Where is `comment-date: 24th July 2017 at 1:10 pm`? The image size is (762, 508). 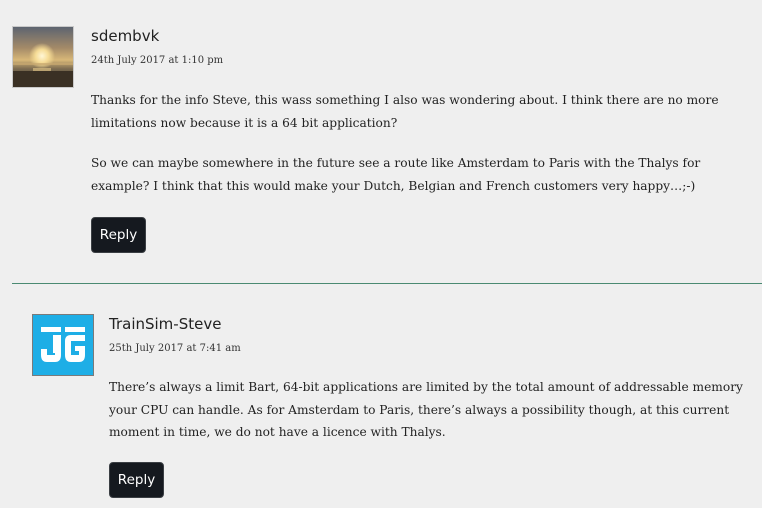
comment-date: 24th July 2017 at 1:10 pm is located at coordinates (157, 60).